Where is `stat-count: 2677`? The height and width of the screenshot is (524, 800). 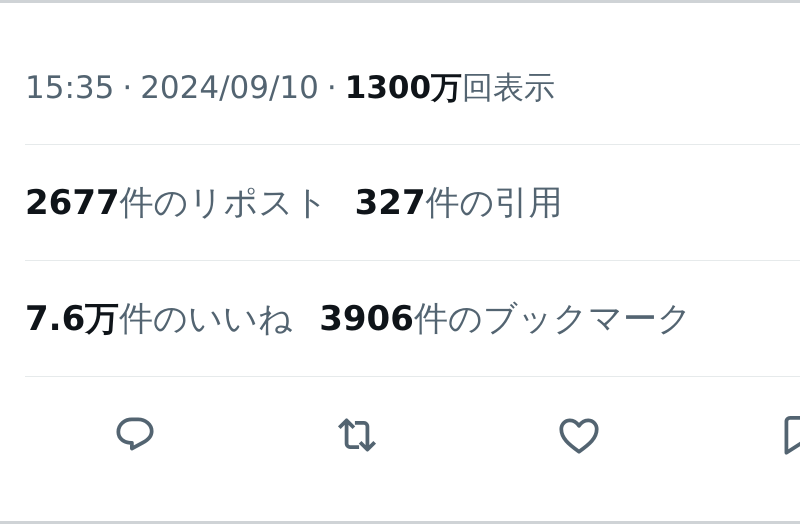 stat-count: 2677 is located at coordinates (72, 202).